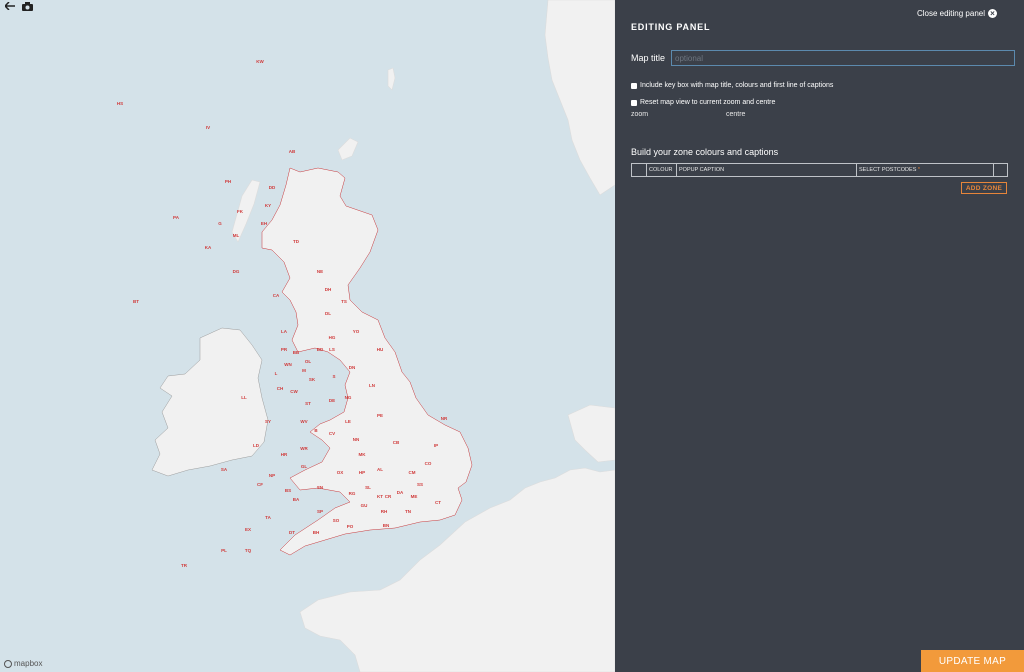 The image size is (1024, 672). I want to click on postcode-label-ol: OL, so click(308, 361).